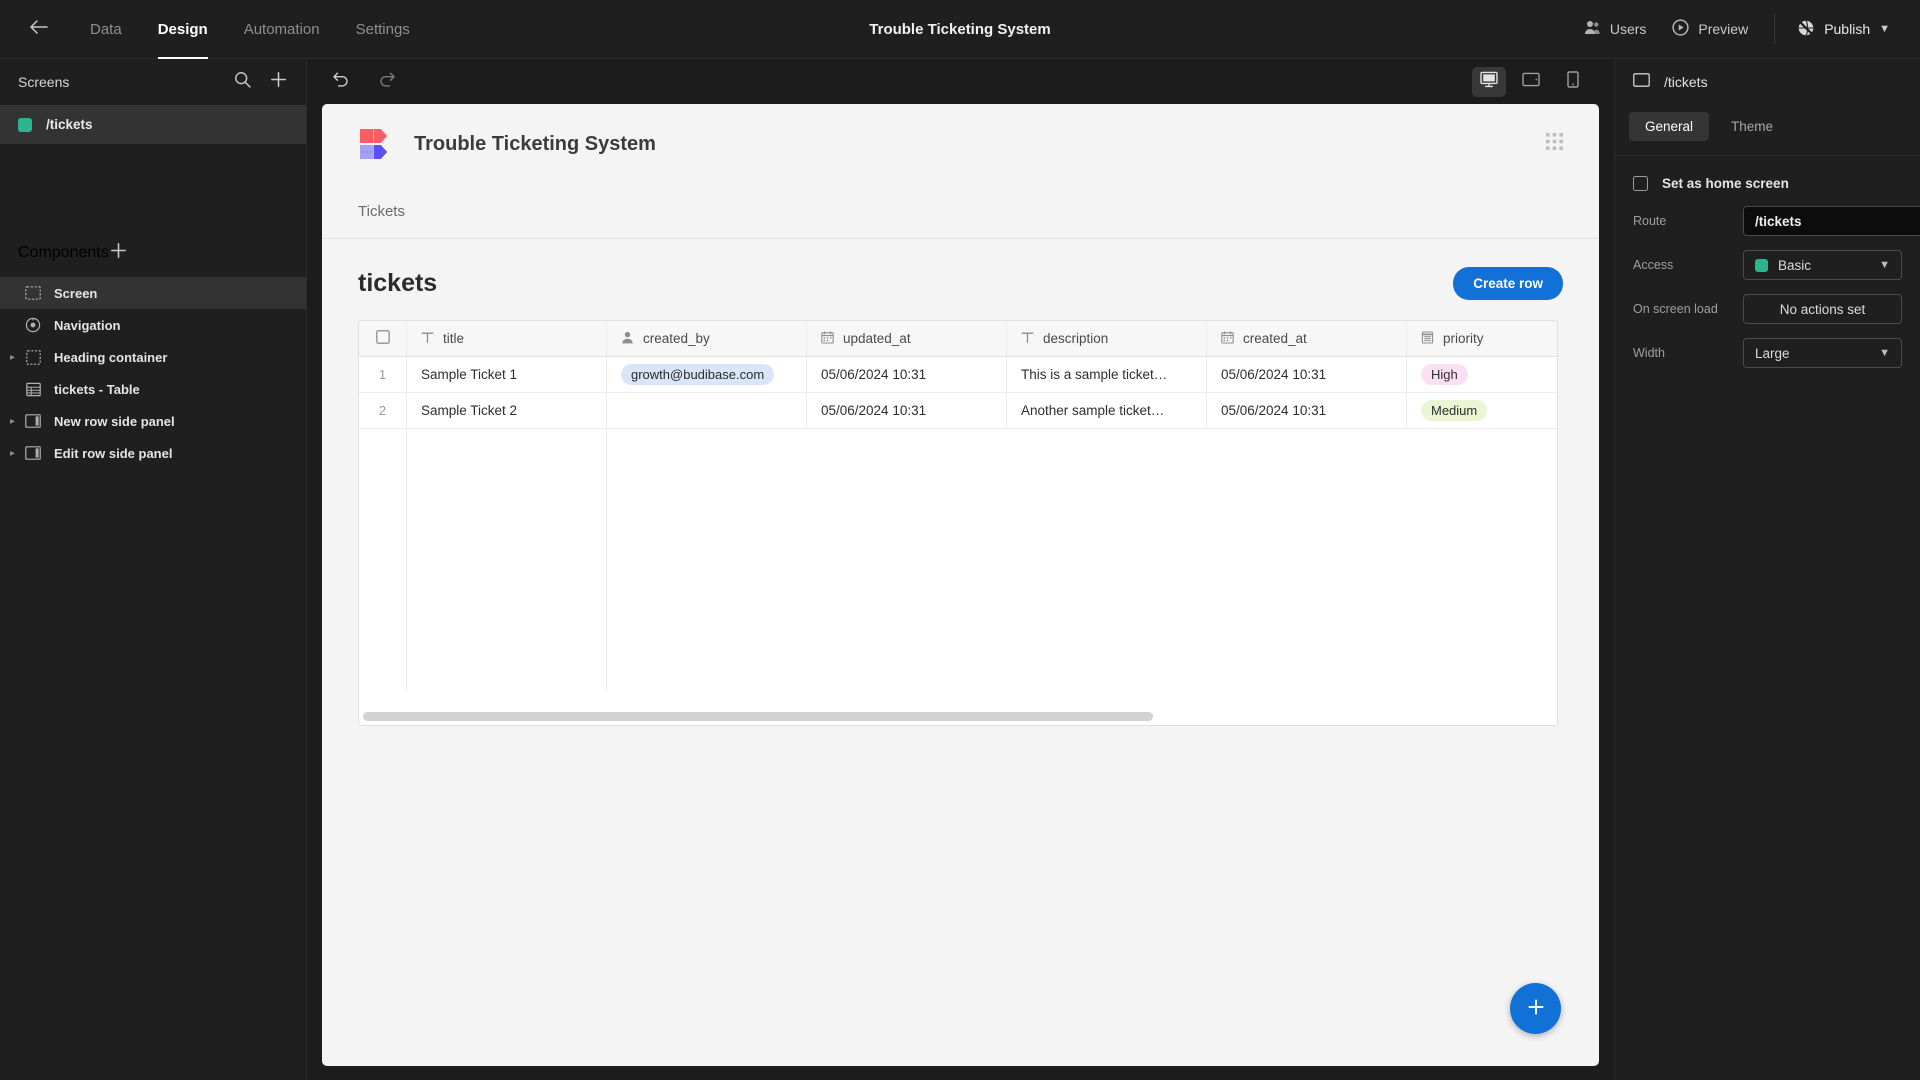 This screenshot has width=1920, height=1080. What do you see at coordinates (119, 253) in the screenshot?
I see `add-component-button` at bounding box center [119, 253].